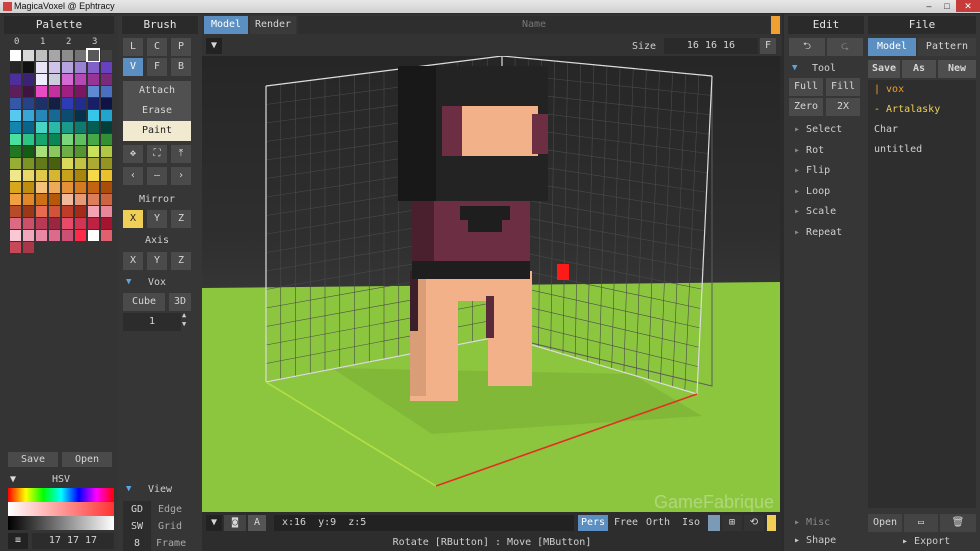 Image resolution: width=980 pixels, height=551 pixels. Describe the element at coordinates (968, 6) in the screenshot. I see `close-button: ✕` at that location.